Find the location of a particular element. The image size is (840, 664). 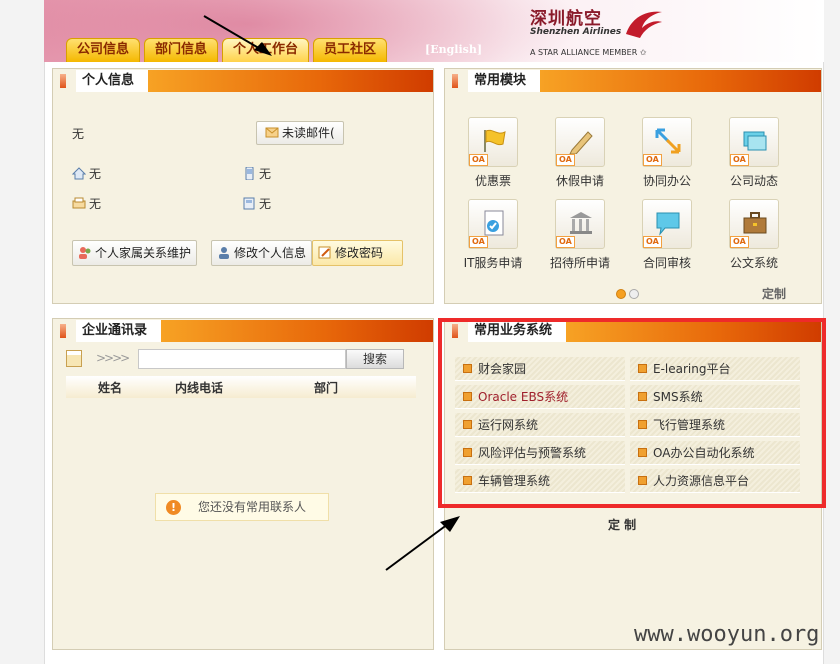

phone-icon is located at coordinates (249, 203).